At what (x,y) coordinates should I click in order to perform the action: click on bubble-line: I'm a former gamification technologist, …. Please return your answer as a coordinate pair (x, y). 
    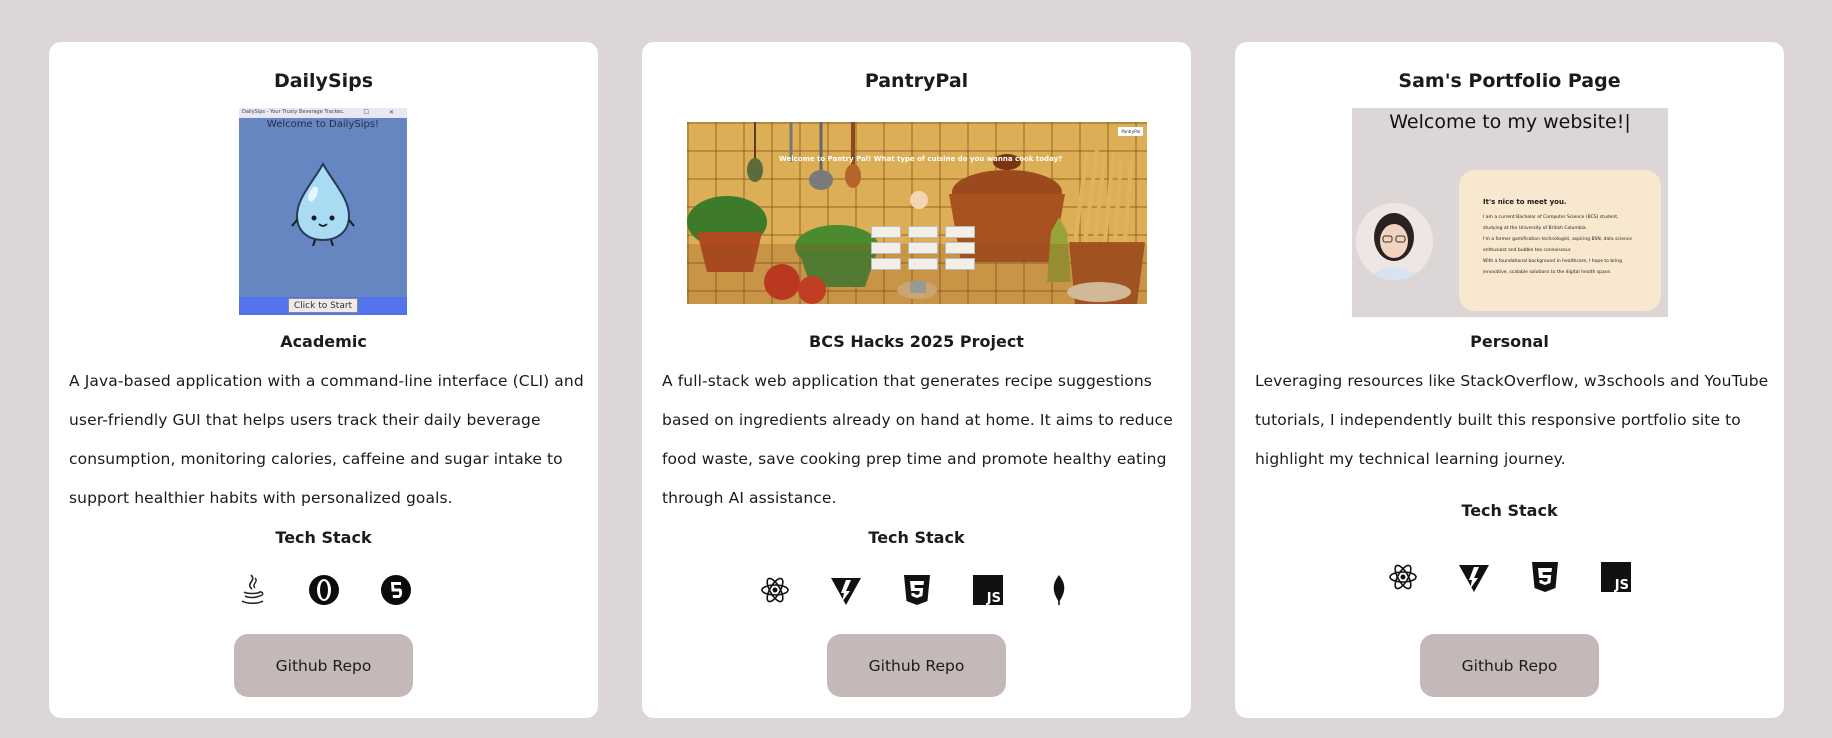
    Looking at the image, I should click on (1558, 239).